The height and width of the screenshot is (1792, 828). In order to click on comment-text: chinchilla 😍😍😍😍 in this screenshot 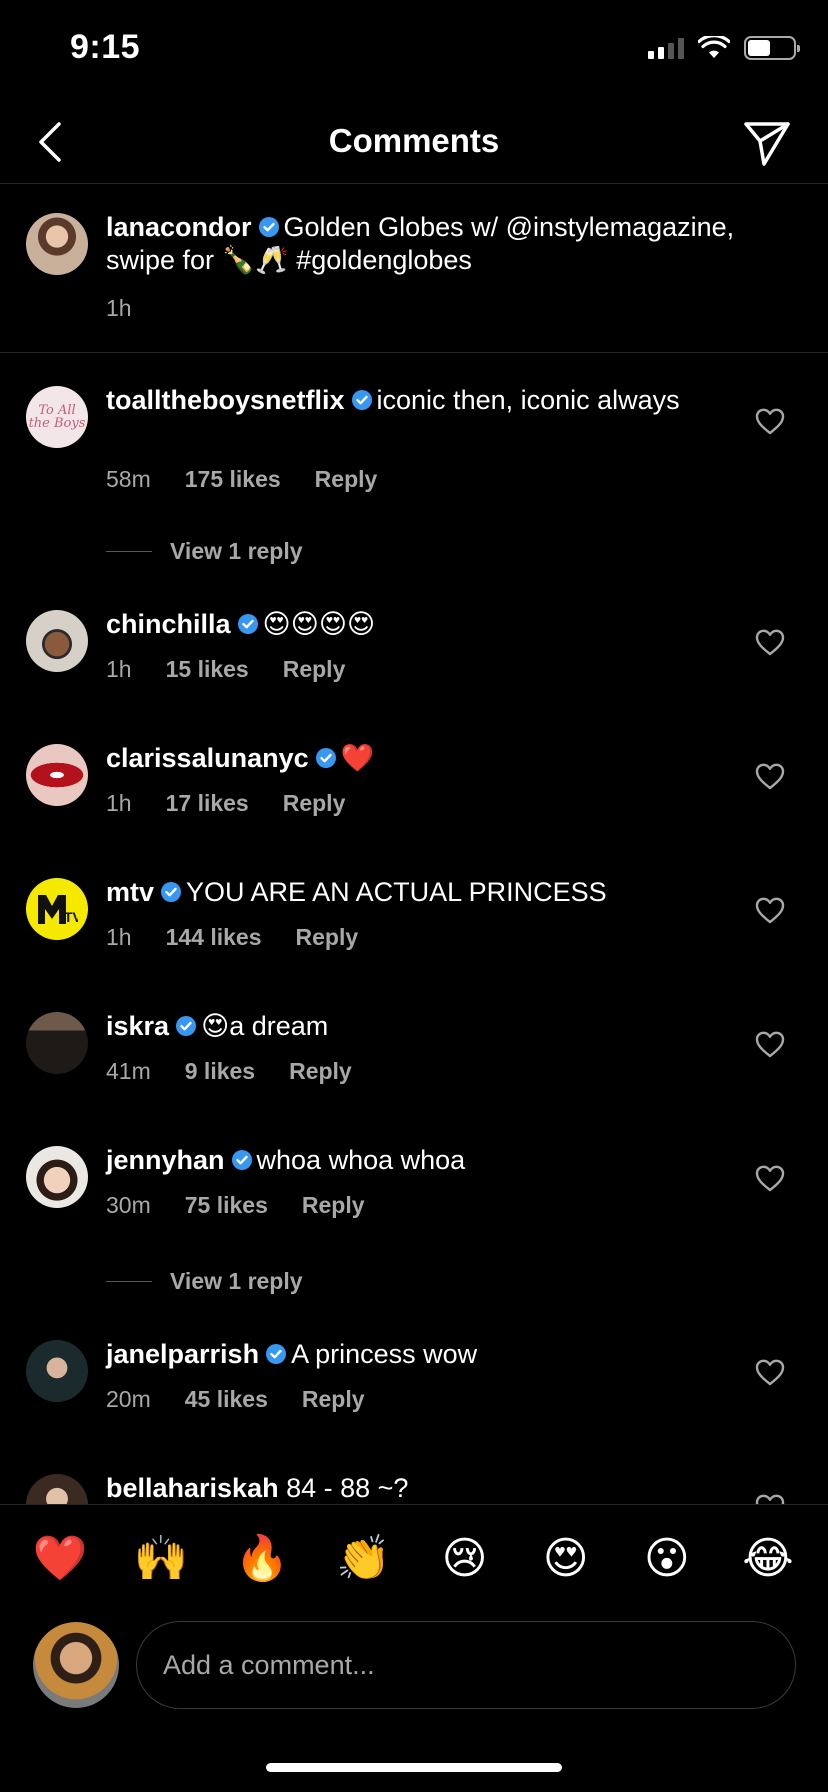, I will do `click(426, 624)`.